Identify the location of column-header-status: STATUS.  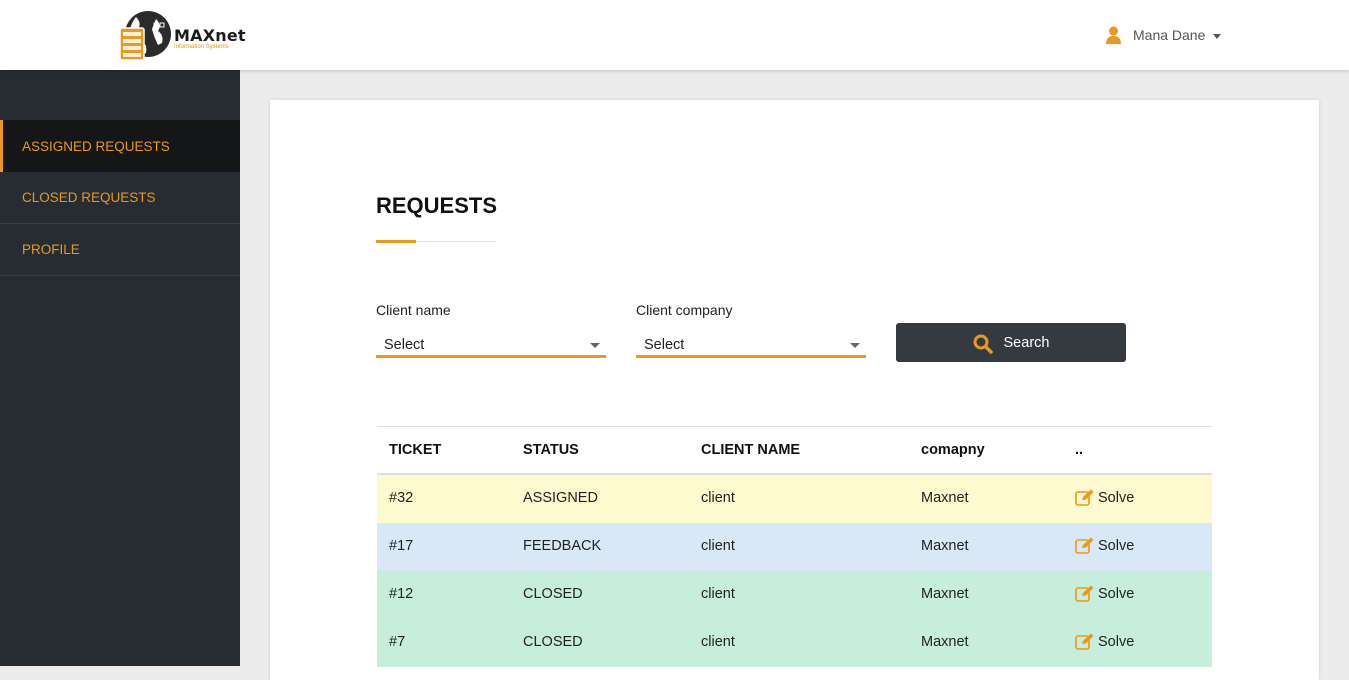
(551, 450).